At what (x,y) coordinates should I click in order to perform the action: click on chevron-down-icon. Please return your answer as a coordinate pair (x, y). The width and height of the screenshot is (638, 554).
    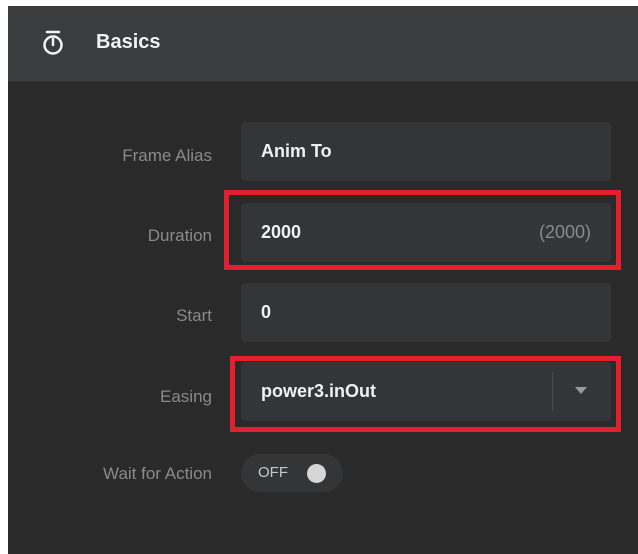
    Looking at the image, I should click on (581, 390).